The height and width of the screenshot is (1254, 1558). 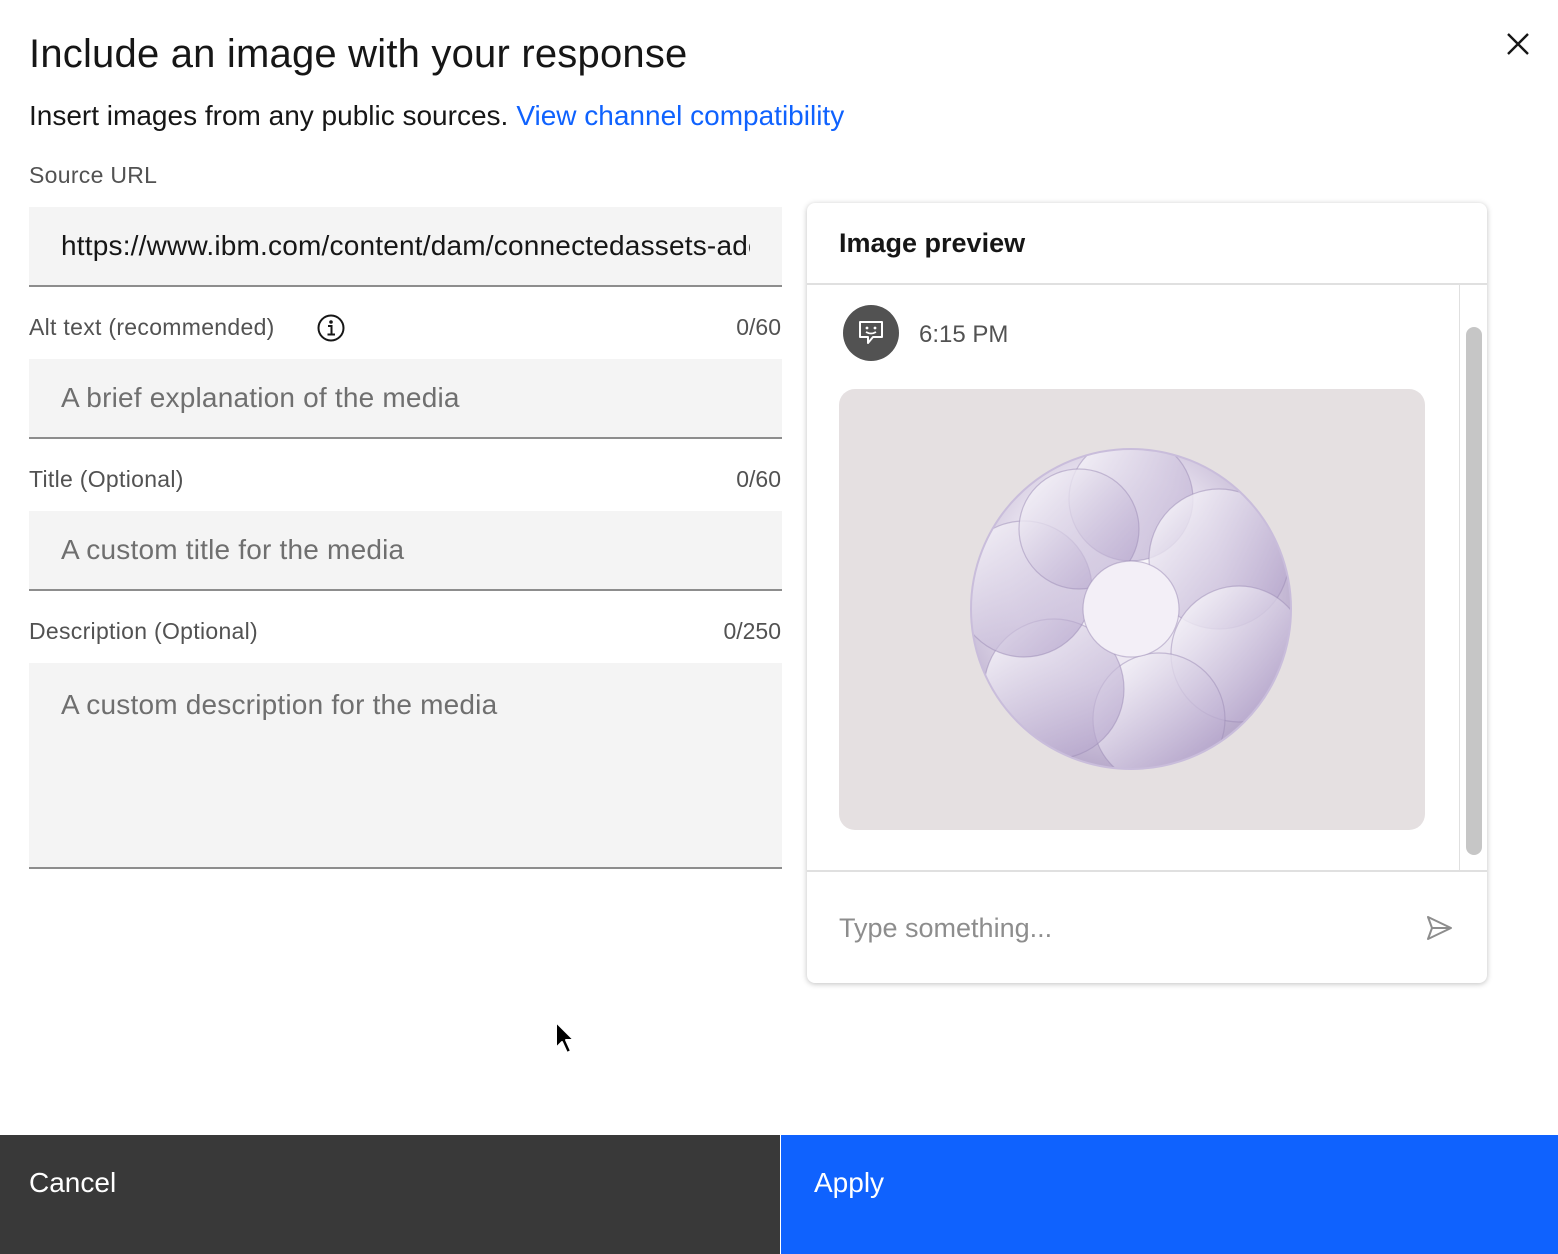 I want to click on title-field-wrapper, so click(x=405, y=551).